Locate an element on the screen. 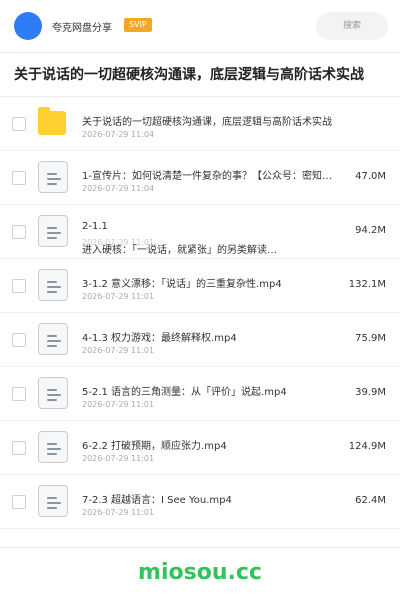 Image resolution: width=400 pixels, height=600 pixels. watermark: miosou.cc is located at coordinates (200, 572).